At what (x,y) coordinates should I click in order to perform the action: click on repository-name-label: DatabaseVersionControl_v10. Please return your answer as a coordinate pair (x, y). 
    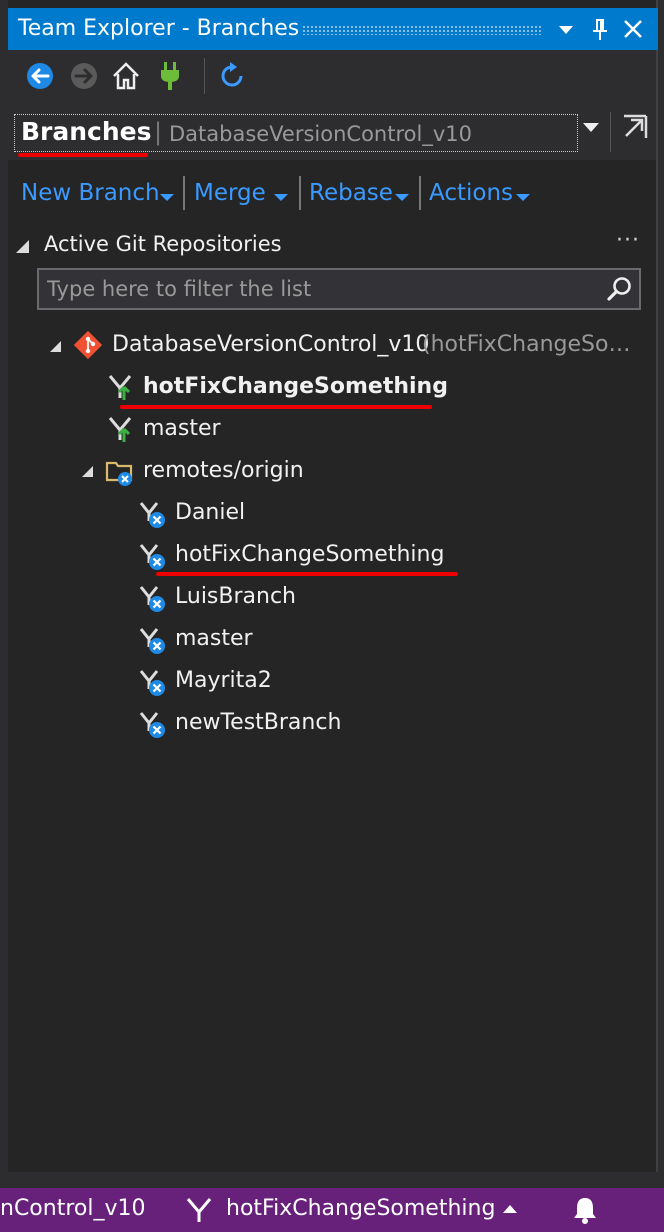
    Looking at the image, I should click on (271, 344).